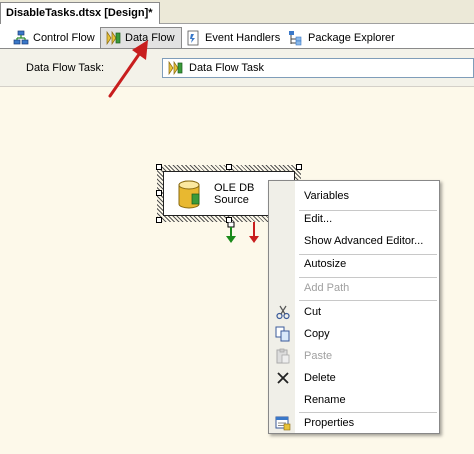 The image size is (474, 454). What do you see at coordinates (229, 167) in the screenshot?
I see `resize-handle-top` at bounding box center [229, 167].